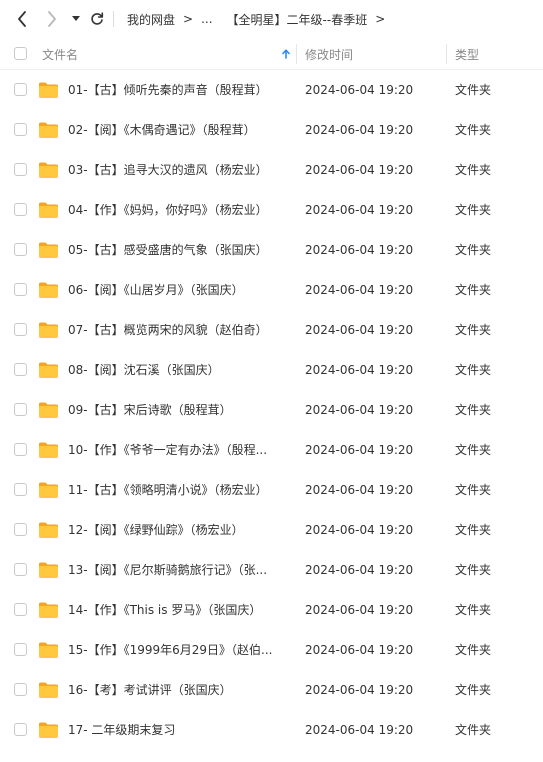 This screenshot has width=543, height=762. What do you see at coordinates (271, 170) in the screenshot?
I see `table-row: 03-【古】追寻大汉的遗风（杨宏业） 2024-06-04 19:20 文件夹` at bounding box center [271, 170].